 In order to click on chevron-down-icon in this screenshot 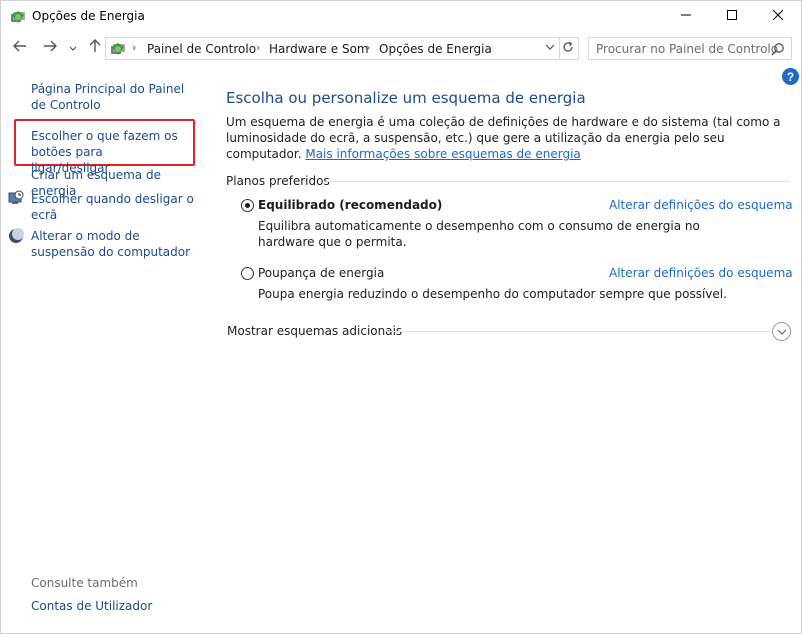, I will do `click(73, 48)`.